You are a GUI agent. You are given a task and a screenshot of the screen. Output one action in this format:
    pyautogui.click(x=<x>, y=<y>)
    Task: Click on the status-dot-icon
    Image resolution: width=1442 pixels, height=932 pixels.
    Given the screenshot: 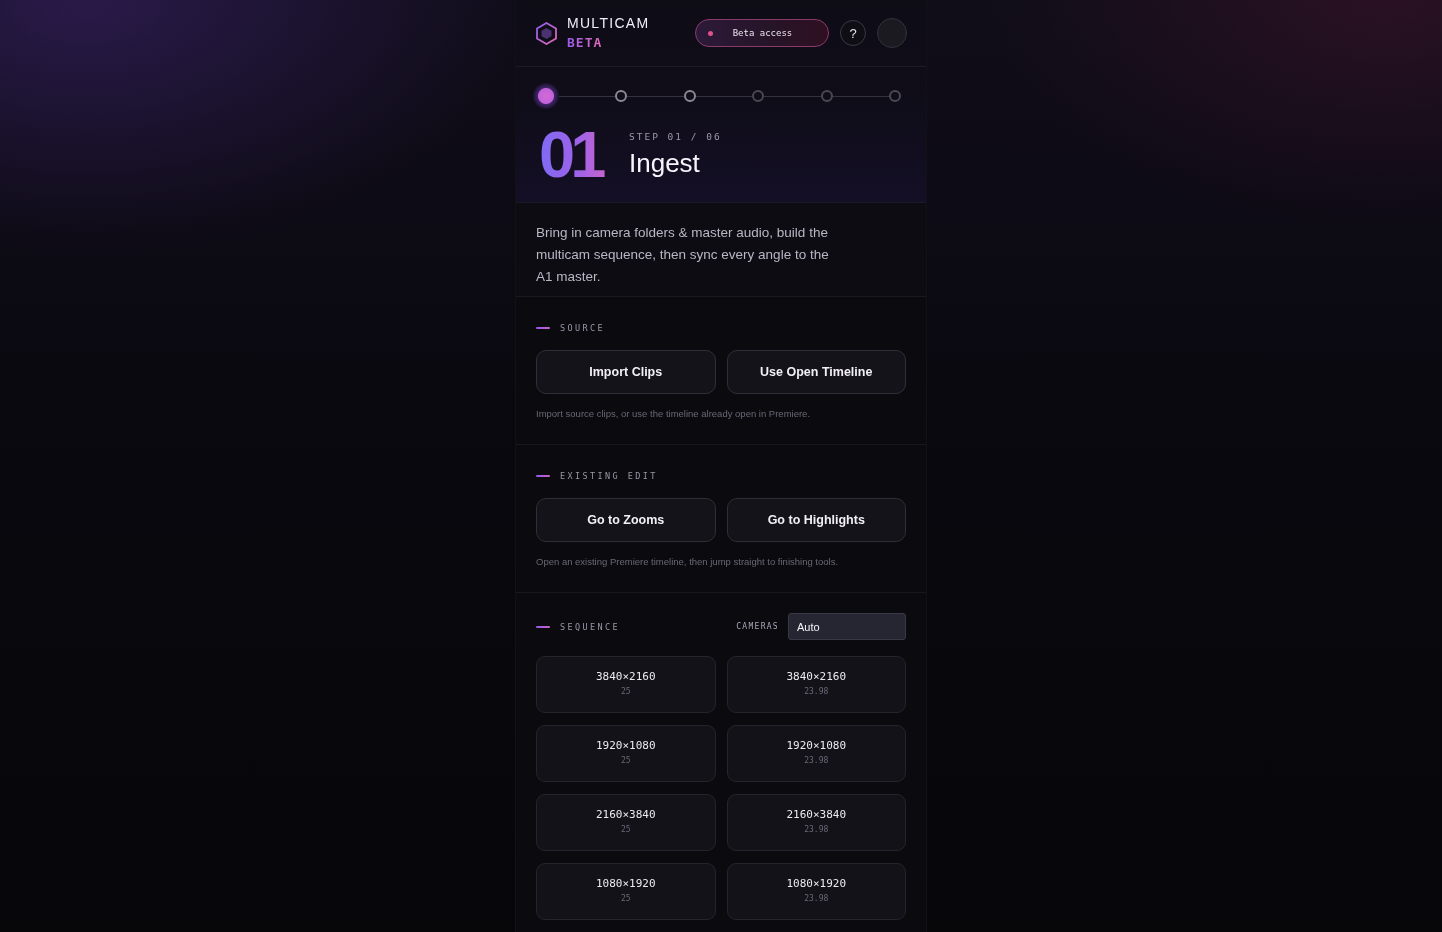 What is the action you would take?
    pyautogui.click(x=710, y=33)
    